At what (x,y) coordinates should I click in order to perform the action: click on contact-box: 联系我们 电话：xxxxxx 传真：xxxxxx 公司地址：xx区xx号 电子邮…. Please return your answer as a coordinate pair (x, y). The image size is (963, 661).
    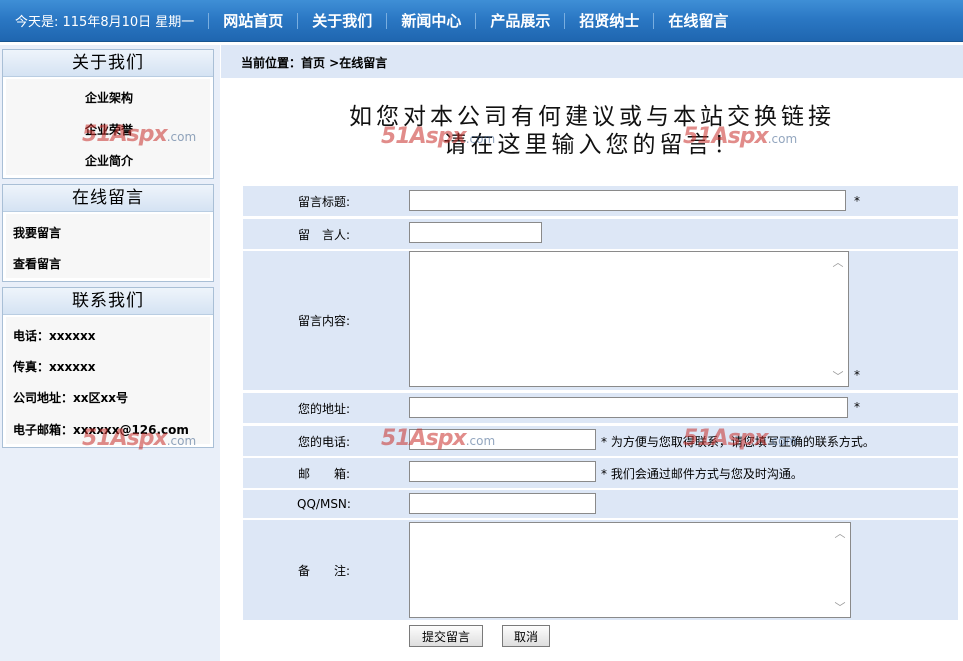
    Looking at the image, I should click on (108, 367).